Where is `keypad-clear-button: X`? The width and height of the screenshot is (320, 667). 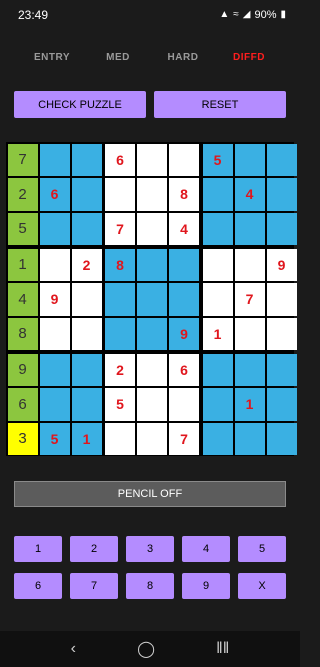 keypad-clear-button: X is located at coordinates (262, 586).